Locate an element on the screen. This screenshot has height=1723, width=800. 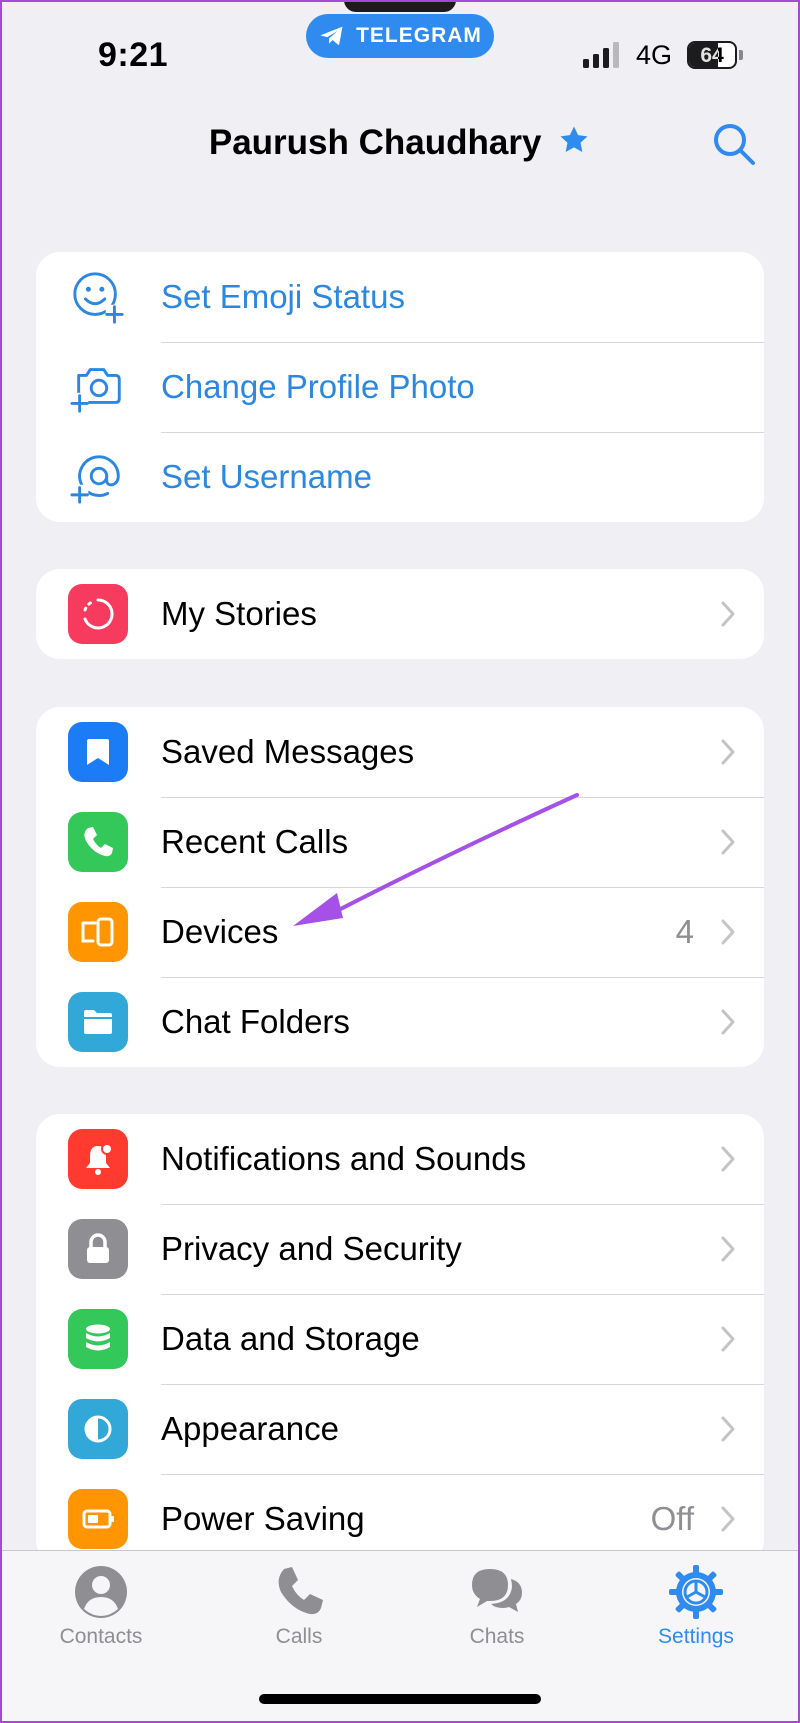
battery-tip is located at coordinates (741, 55).